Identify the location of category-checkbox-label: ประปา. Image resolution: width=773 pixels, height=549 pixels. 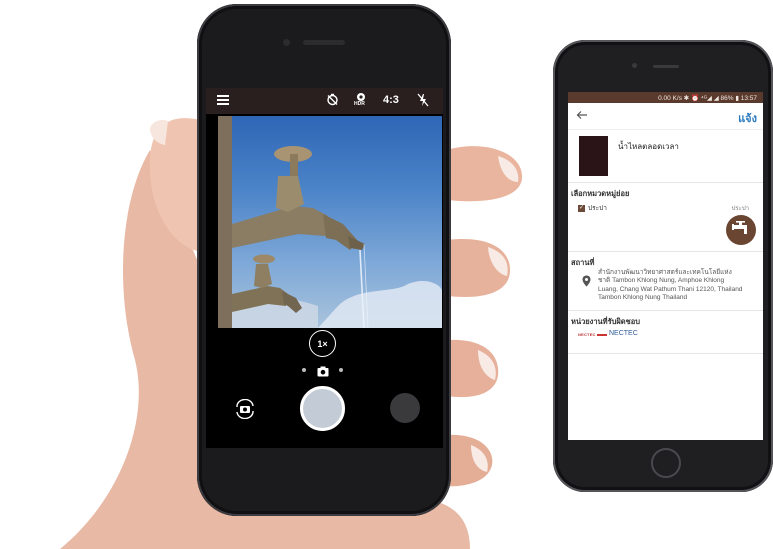
(597, 208).